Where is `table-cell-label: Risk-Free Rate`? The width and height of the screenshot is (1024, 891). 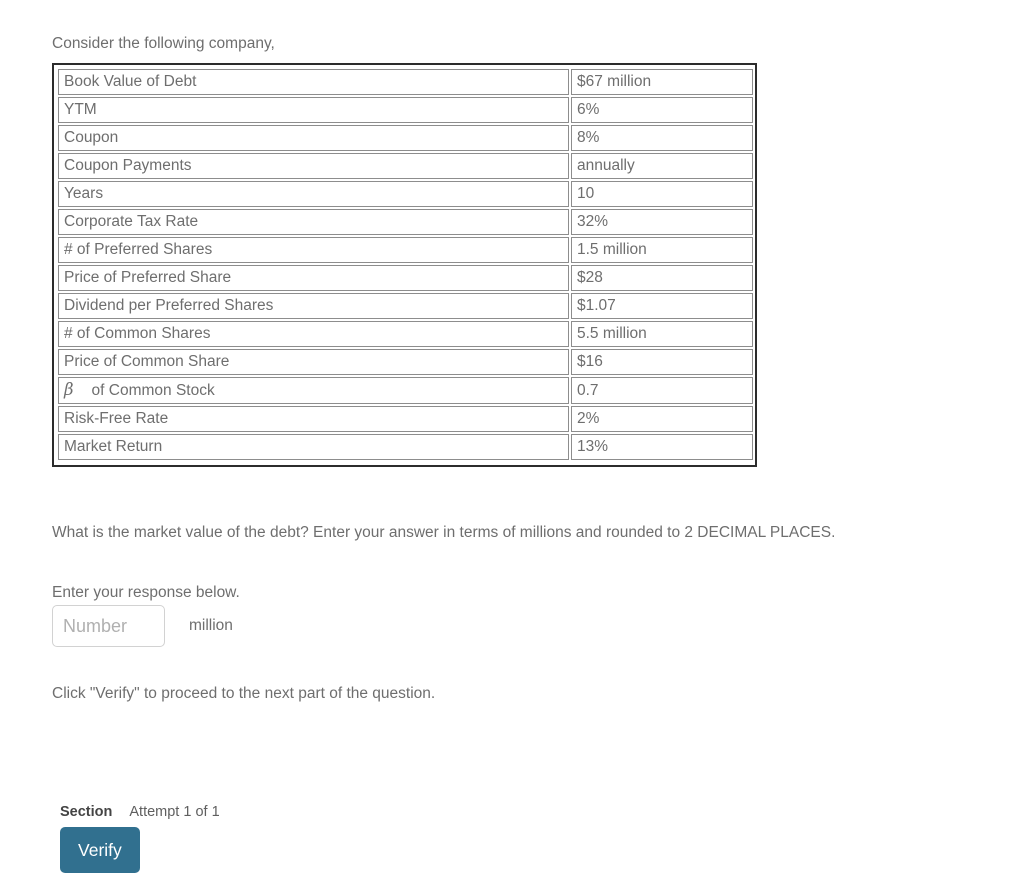
table-cell-label: Risk-Free Rate is located at coordinates (313, 419).